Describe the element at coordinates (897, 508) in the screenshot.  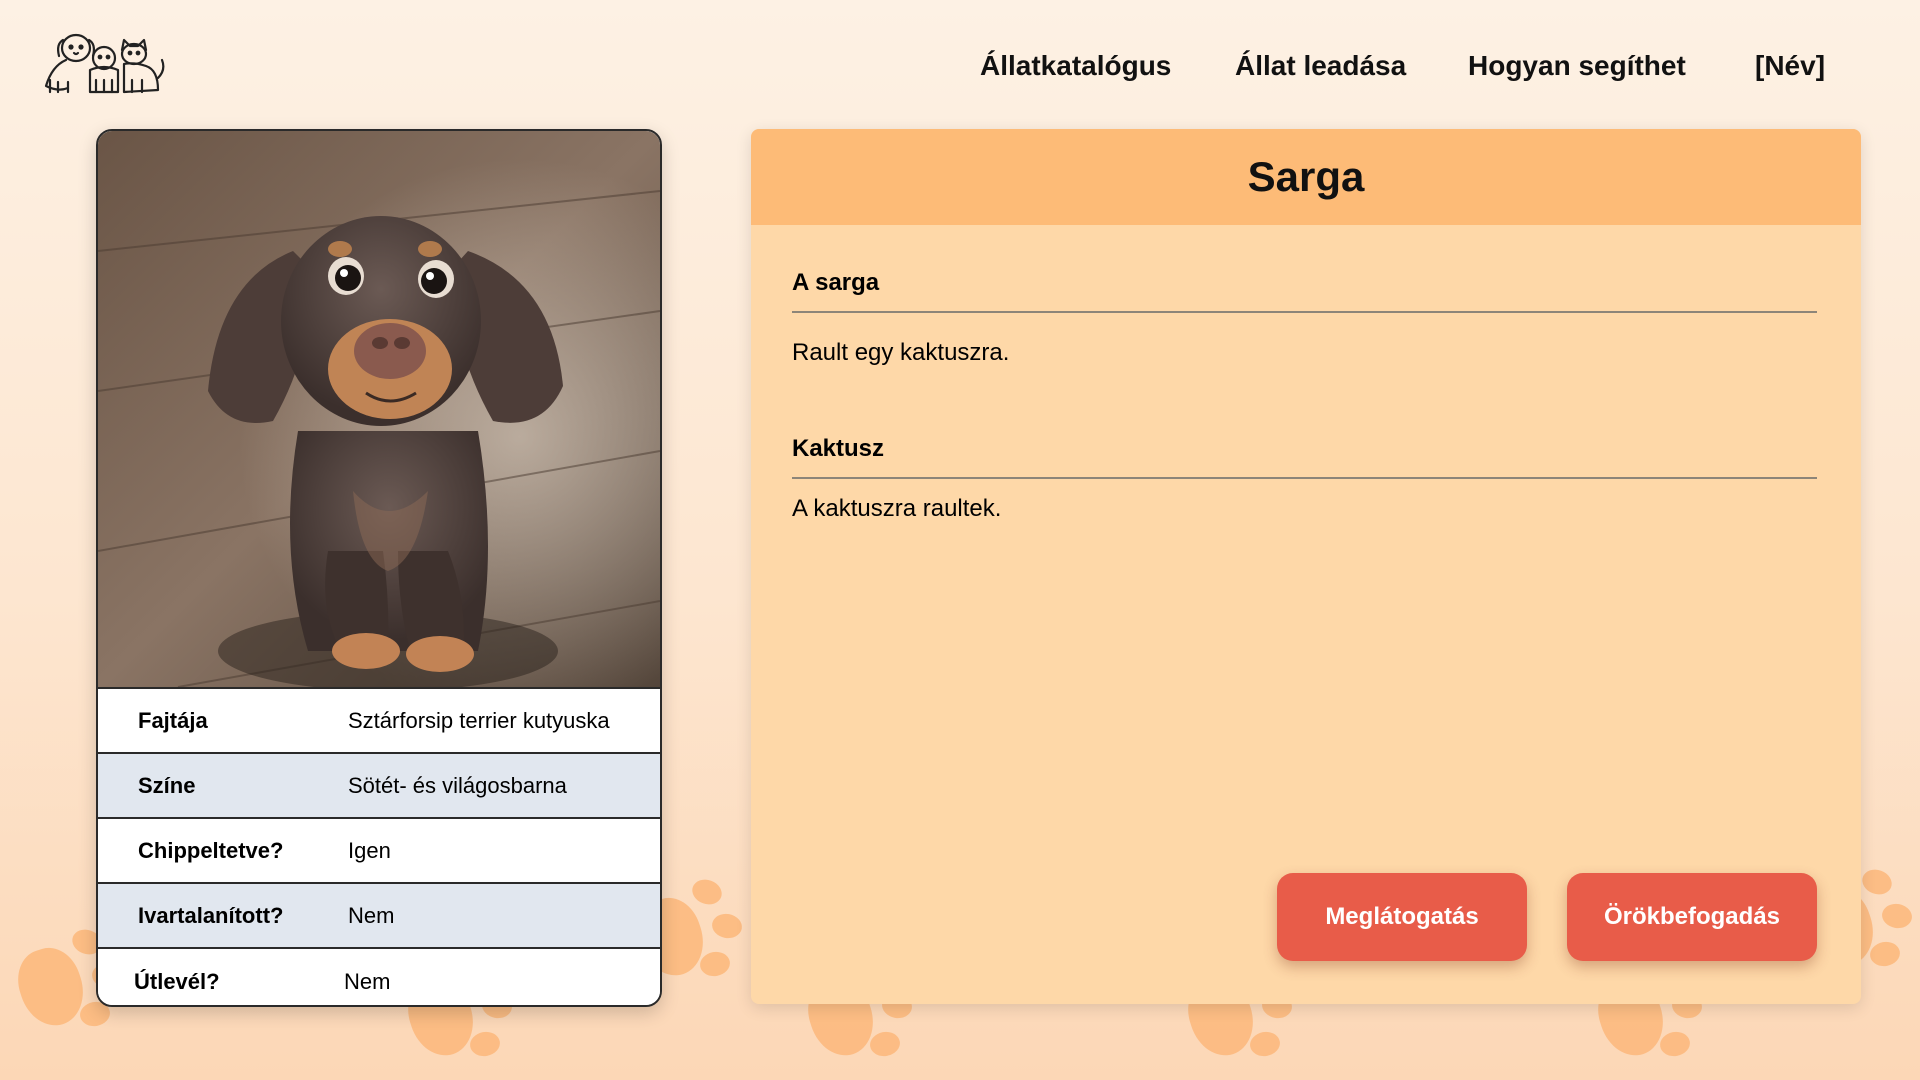
I see `section-body: A kaktuszra raultek.` at that location.